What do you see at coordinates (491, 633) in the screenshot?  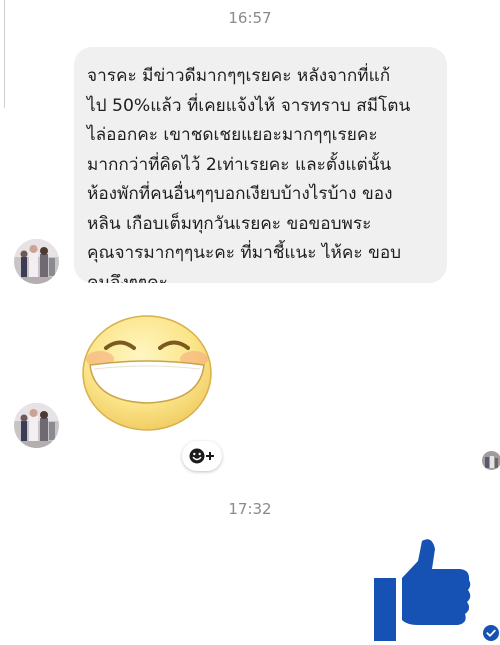 I see `seen-check-icon` at bounding box center [491, 633].